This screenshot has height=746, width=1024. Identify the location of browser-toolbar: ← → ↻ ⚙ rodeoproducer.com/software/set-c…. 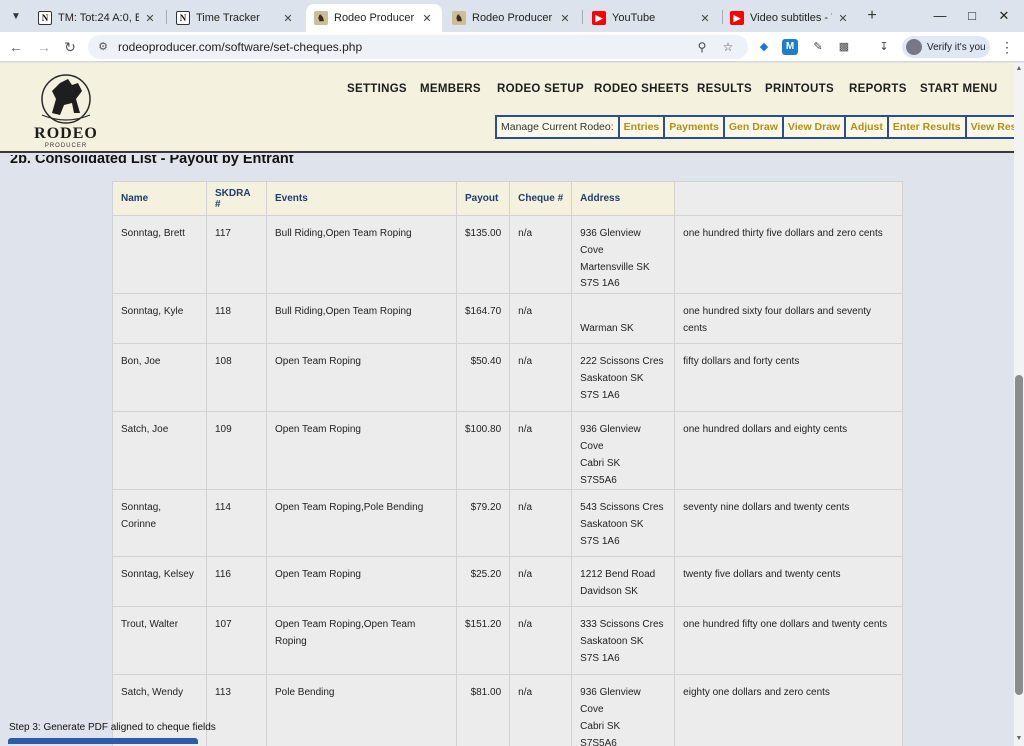
(512, 47).